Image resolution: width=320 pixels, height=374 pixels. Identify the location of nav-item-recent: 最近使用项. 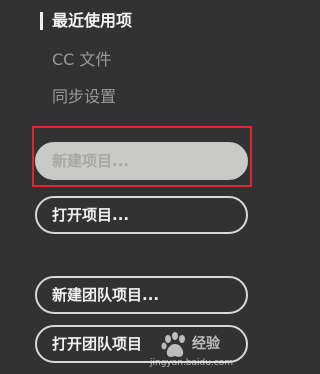
(92, 21).